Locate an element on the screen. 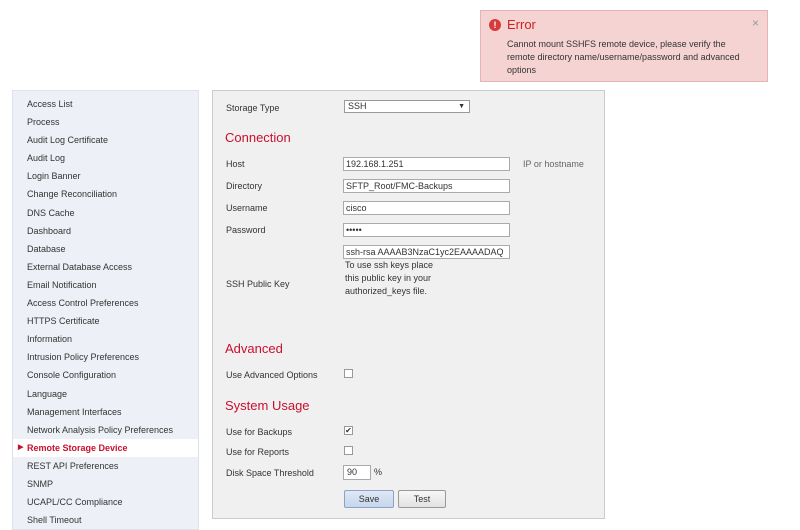  sidebar-item: ▶ Remote Storage Device is located at coordinates (105, 447).